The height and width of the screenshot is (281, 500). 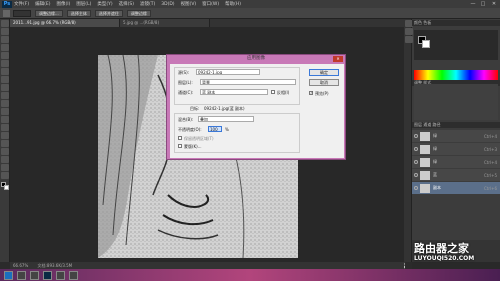 I want to click on background-color-swatch, so click(x=6, y=187).